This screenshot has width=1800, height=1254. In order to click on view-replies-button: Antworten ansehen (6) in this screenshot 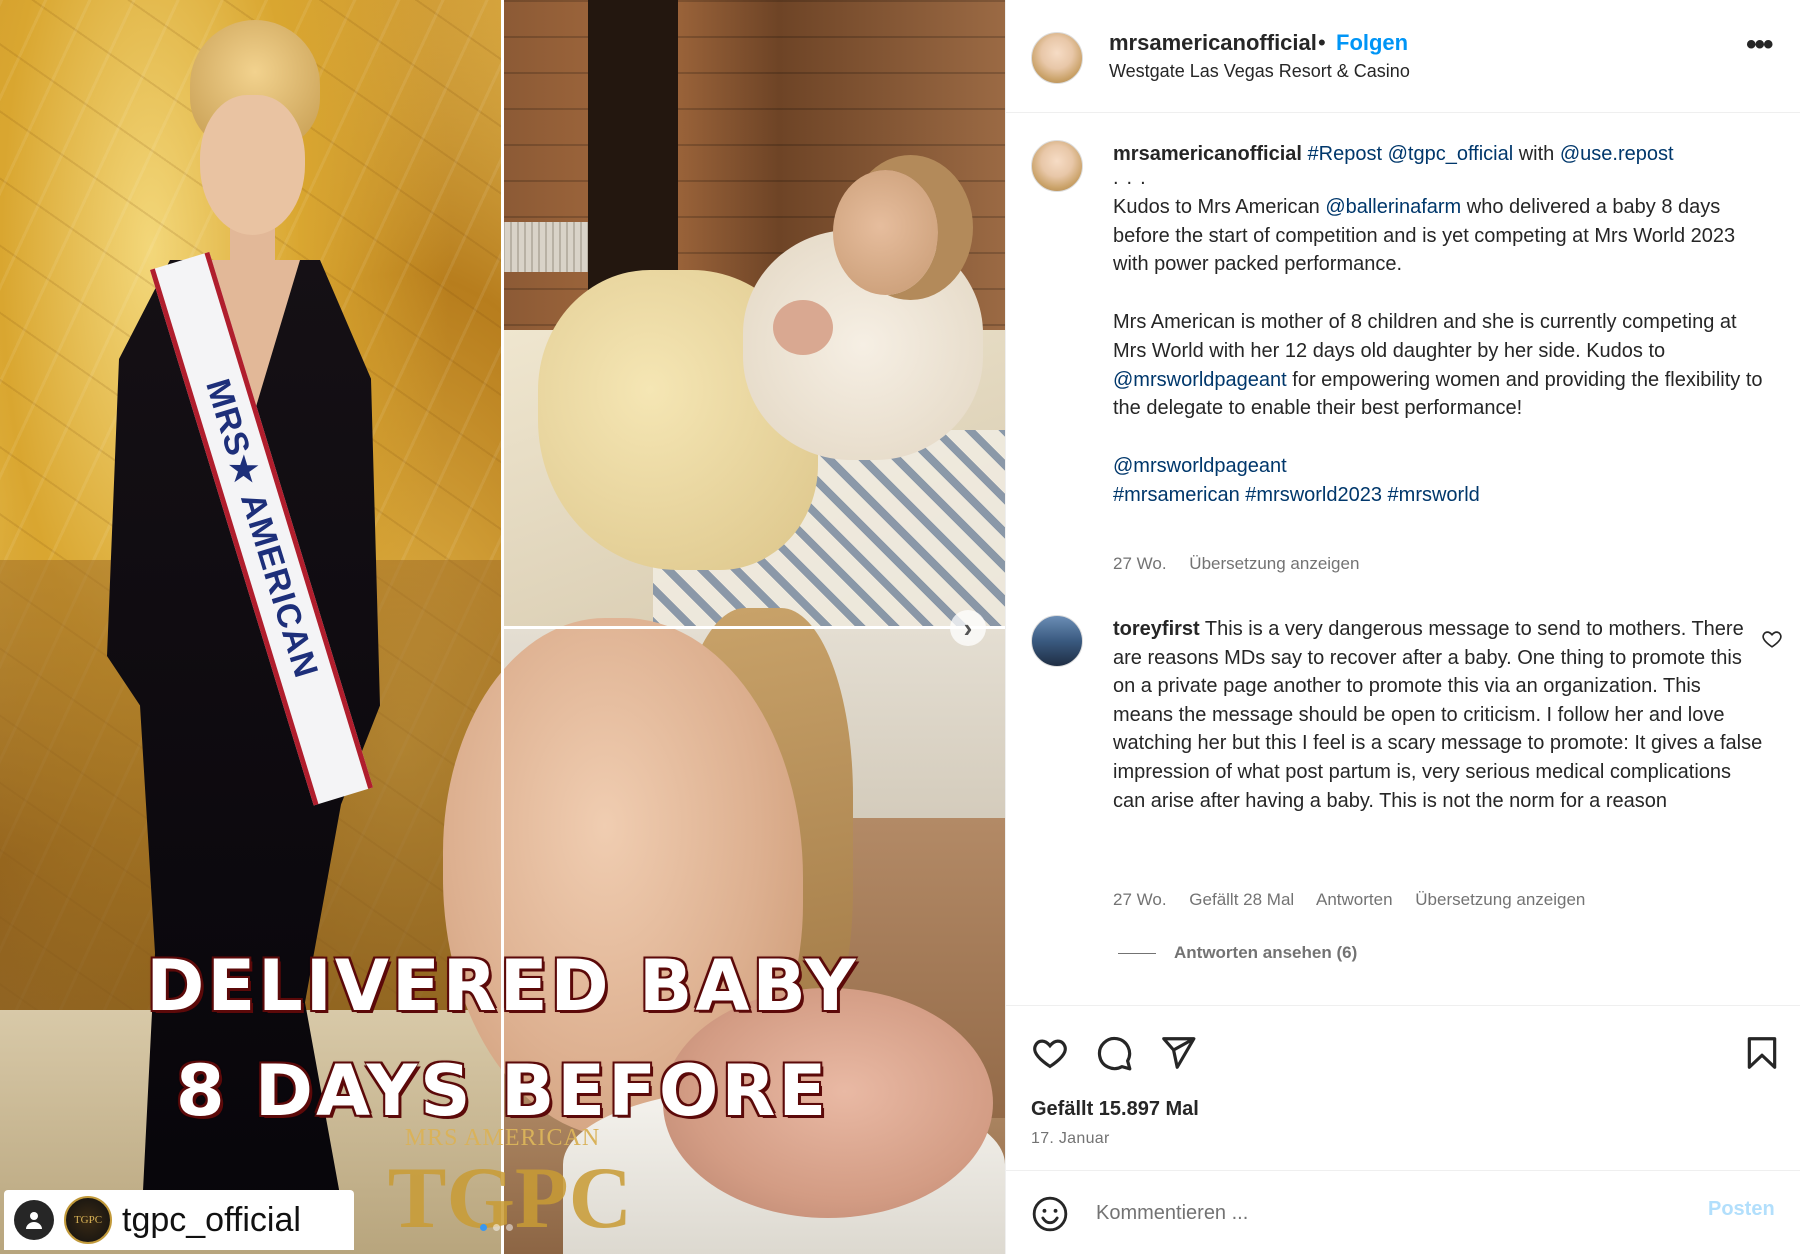, I will do `click(1237, 953)`.